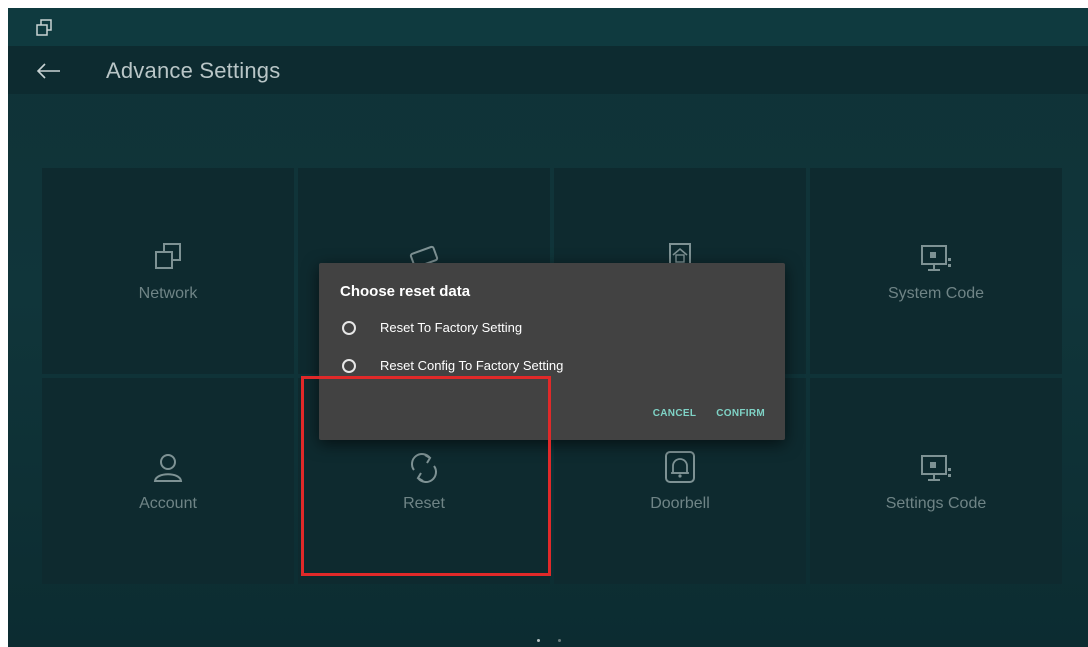 The image size is (1088, 647). I want to click on cancel-button: CANCEL, so click(674, 413).